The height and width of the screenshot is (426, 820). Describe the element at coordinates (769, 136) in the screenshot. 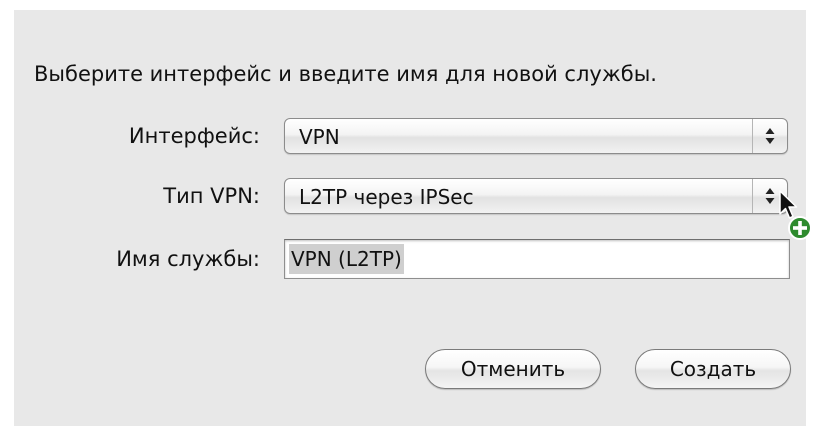

I see `popup-arrows-icon` at that location.